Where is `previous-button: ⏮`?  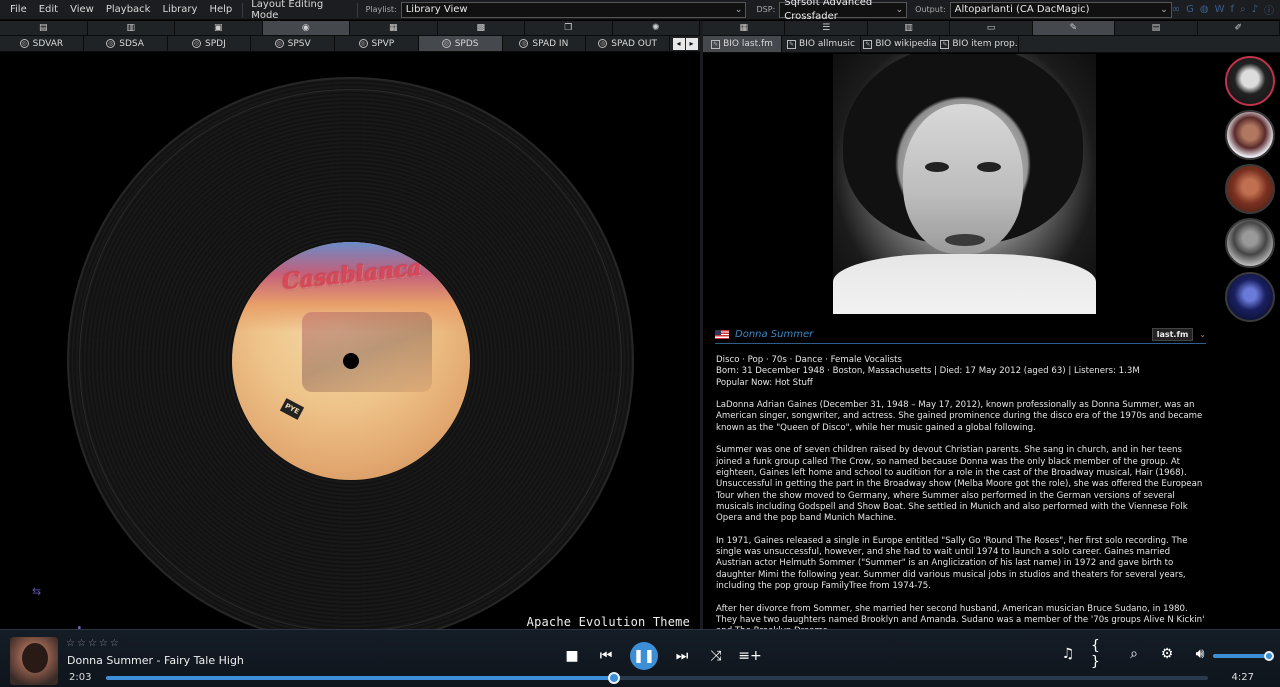 previous-button: ⏮ is located at coordinates (606, 656).